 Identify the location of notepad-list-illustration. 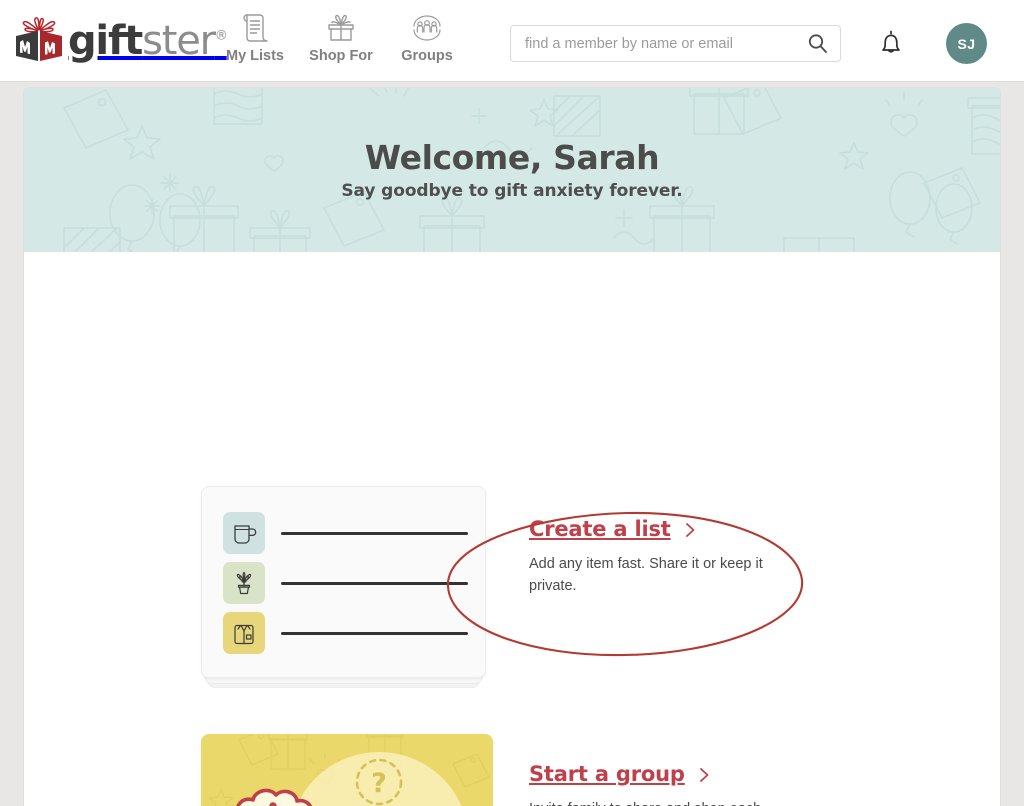
(343, 588).